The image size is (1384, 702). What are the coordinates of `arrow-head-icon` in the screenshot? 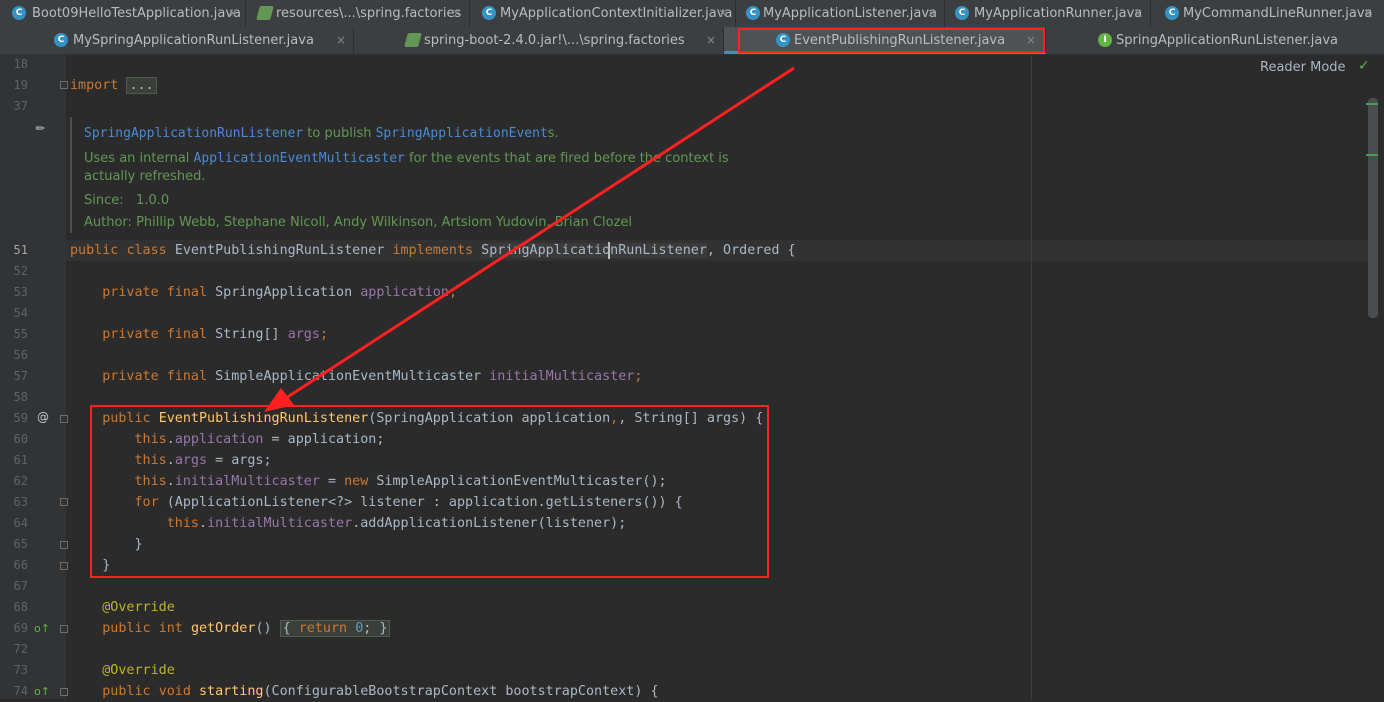 It's located at (279, 400).